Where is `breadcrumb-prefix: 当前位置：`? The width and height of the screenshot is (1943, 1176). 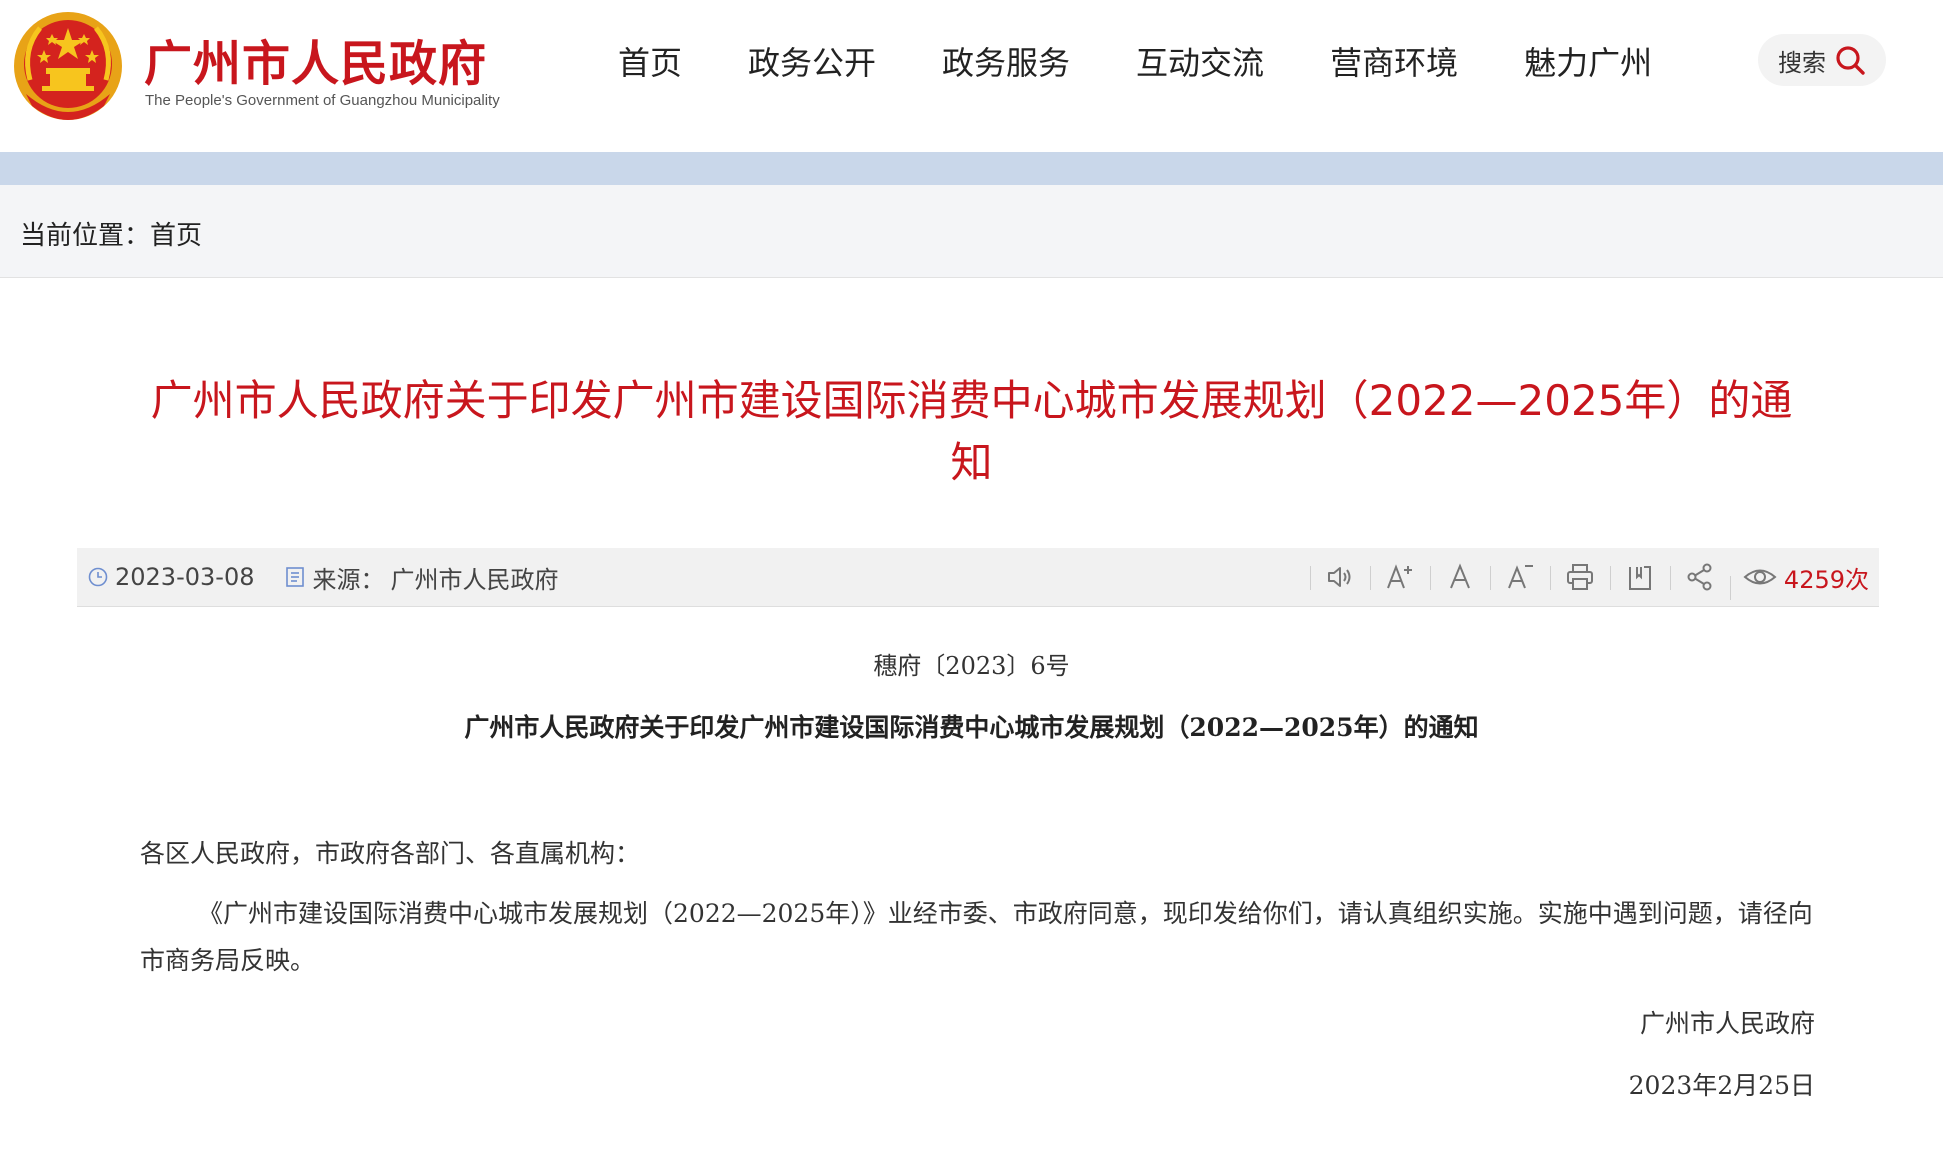
breadcrumb-prefix: 当前位置： is located at coordinates (85, 236).